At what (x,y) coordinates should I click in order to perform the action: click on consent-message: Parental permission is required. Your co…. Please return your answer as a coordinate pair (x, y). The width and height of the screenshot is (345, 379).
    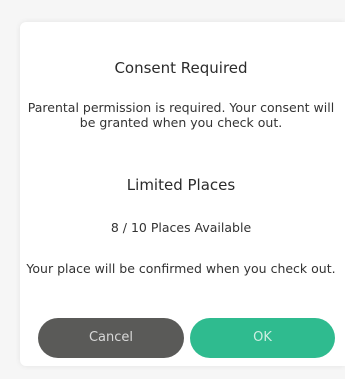
    Looking at the image, I should click on (181, 115).